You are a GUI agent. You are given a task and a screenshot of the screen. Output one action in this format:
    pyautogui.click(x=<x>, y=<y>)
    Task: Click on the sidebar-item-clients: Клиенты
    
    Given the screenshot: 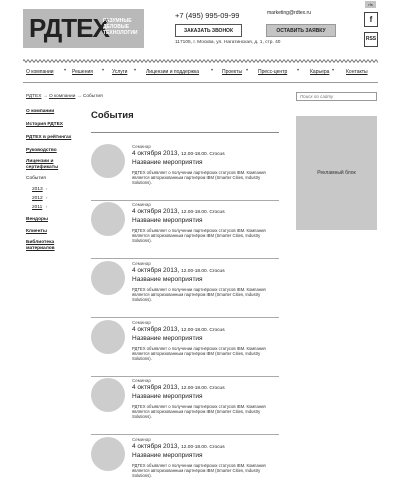 What is the action you would take?
    pyautogui.click(x=36, y=231)
    